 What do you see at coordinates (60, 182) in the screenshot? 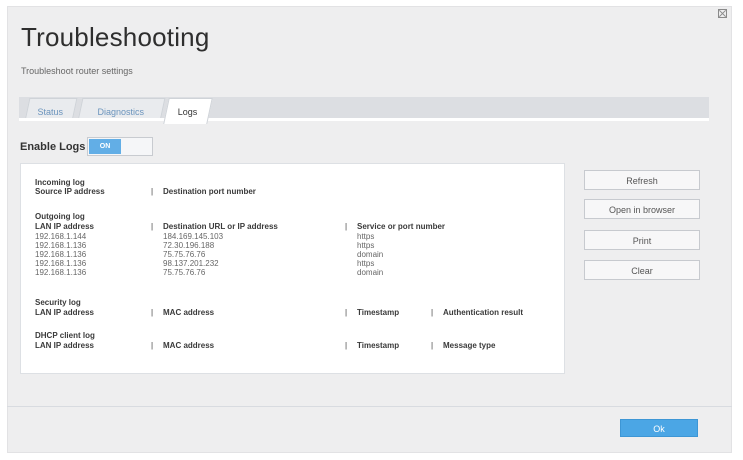
I see `incoming-log-title: Incoming log` at bounding box center [60, 182].